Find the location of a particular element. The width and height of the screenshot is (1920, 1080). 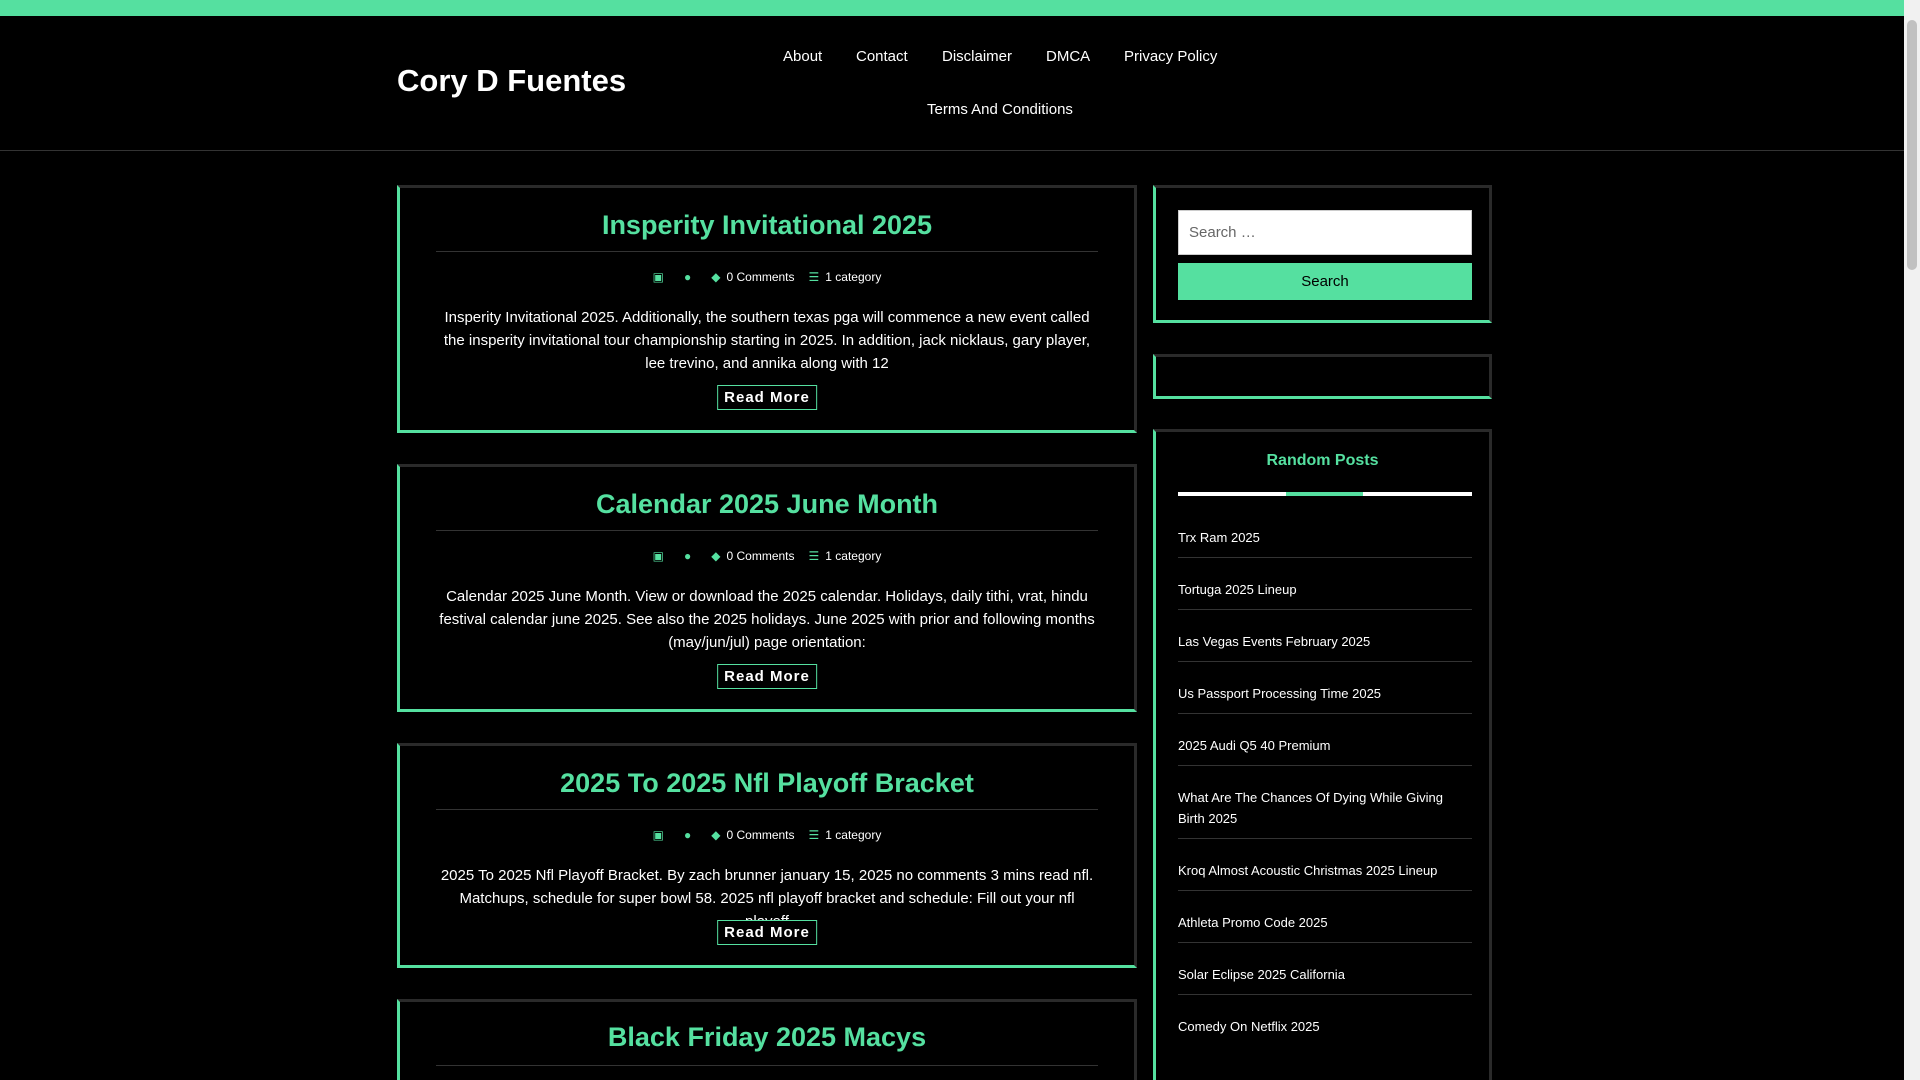

underline-accent is located at coordinates (1324, 494).